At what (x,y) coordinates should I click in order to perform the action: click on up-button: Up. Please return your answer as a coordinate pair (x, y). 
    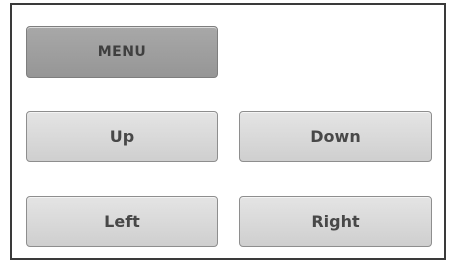
    Looking at the image, I should click on (122, 136).